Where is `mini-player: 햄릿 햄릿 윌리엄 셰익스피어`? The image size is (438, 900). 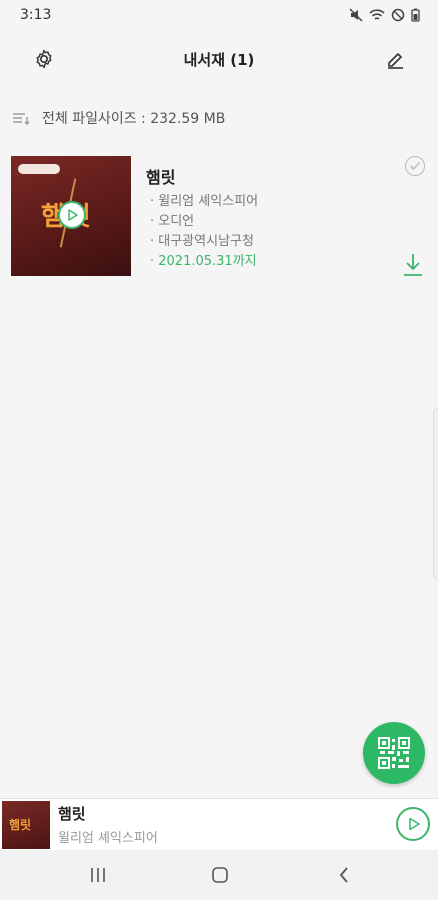
mini-player: 햄릿 햄릿 윌리엄 셰익스피어 is located at coordinates (219, 824).